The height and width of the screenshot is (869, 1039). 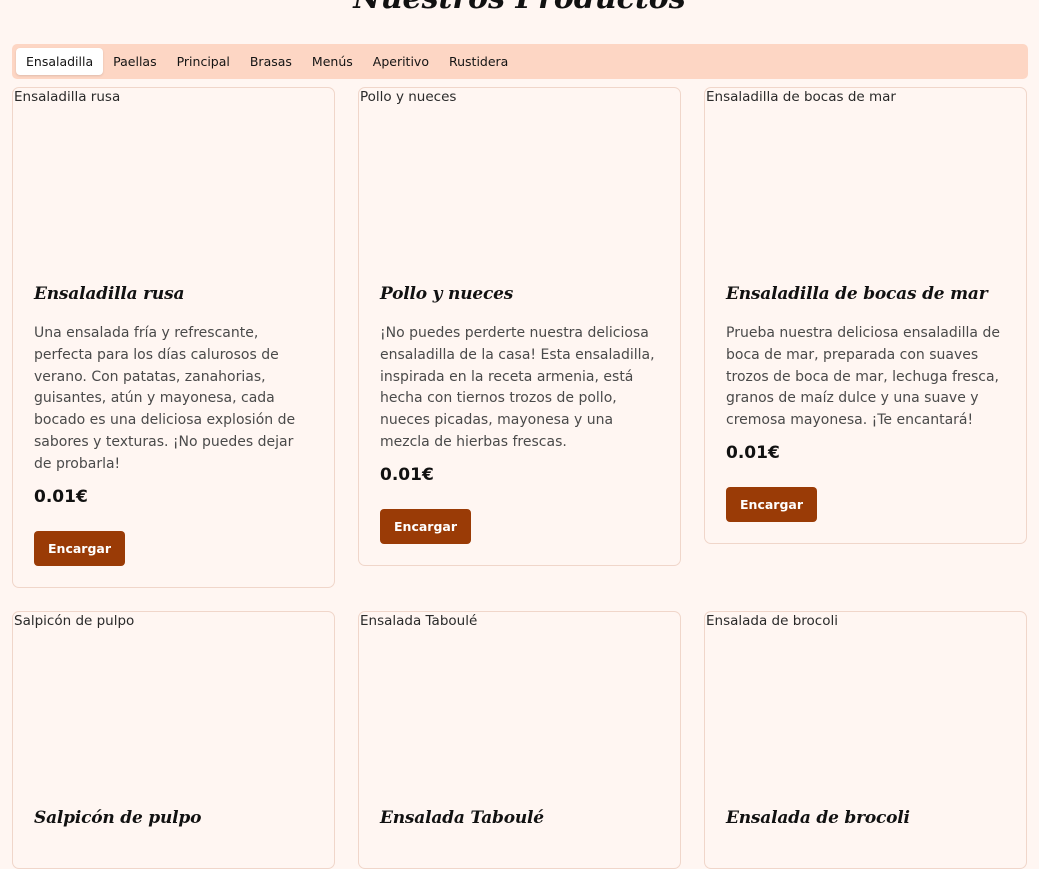 I want to click on product-name: Ensaladilla de bocas de mar, so click(x=857, y=294).